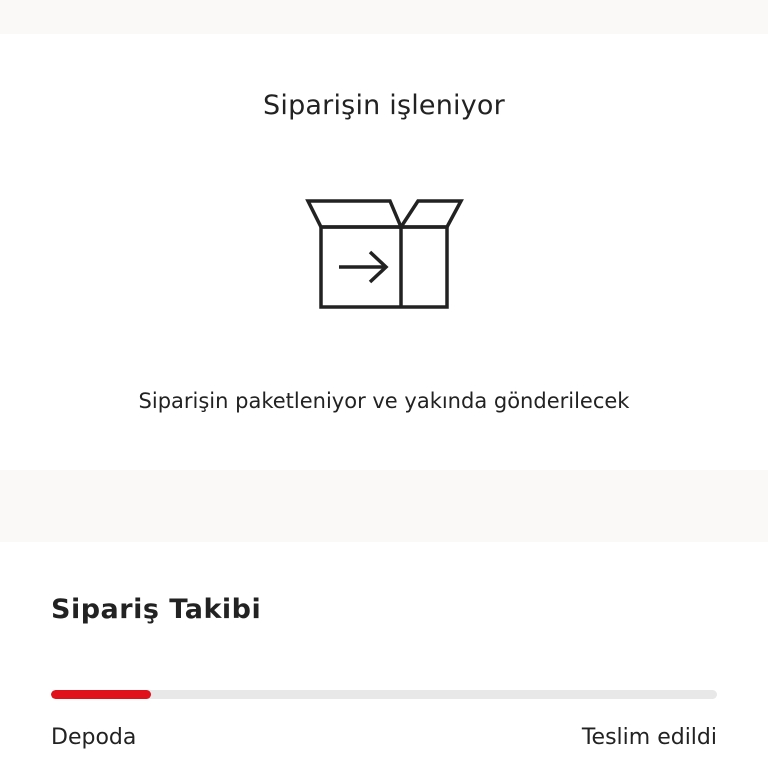  Describe the element at coordinates (384, 694) in the screenshot. I see `tracking-progress-bar` at that location.